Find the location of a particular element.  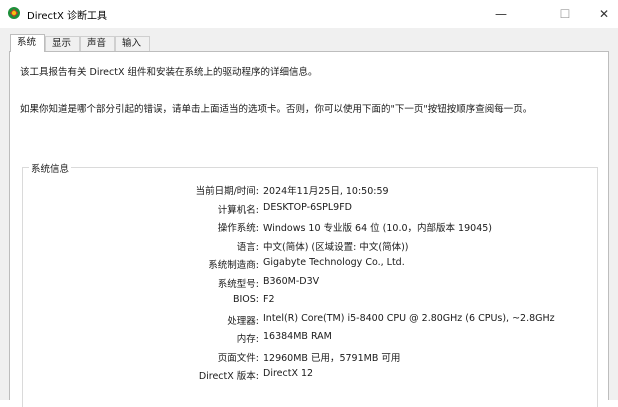

info-row-computer-name: 计算机名: DESKTOP-6SPL9FD is located at coordinates (311, 209).